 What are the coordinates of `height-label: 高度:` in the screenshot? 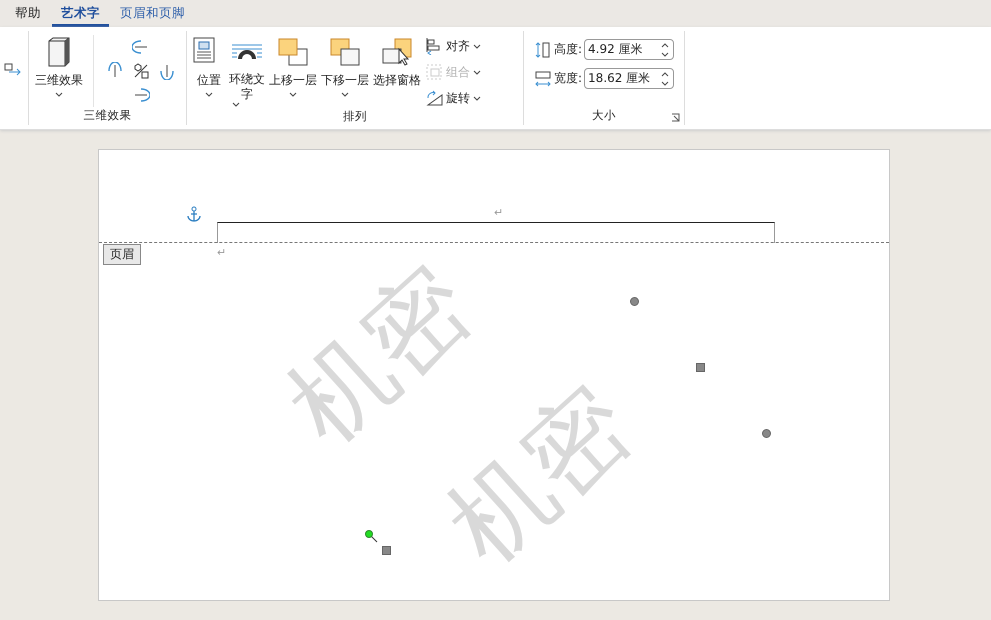 It's located at (568, 49).